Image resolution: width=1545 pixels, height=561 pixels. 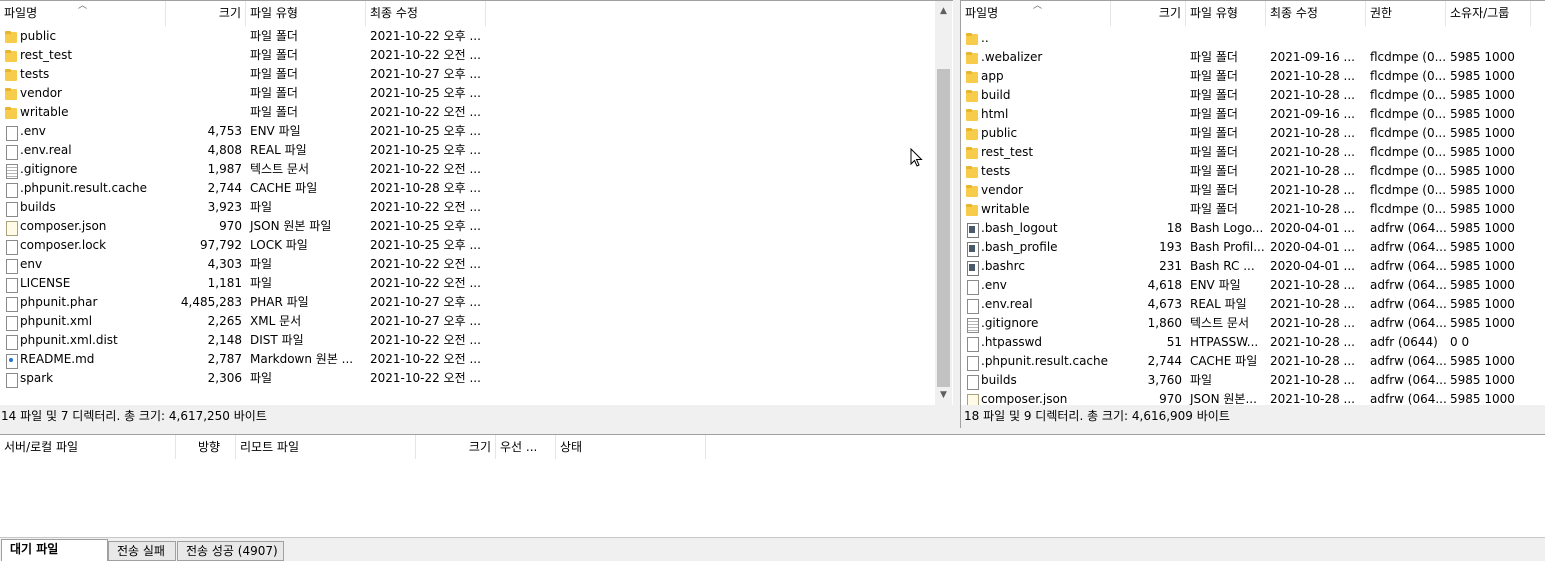 I want to click on queue-col-size: 크기, so click(x=456, y=447).